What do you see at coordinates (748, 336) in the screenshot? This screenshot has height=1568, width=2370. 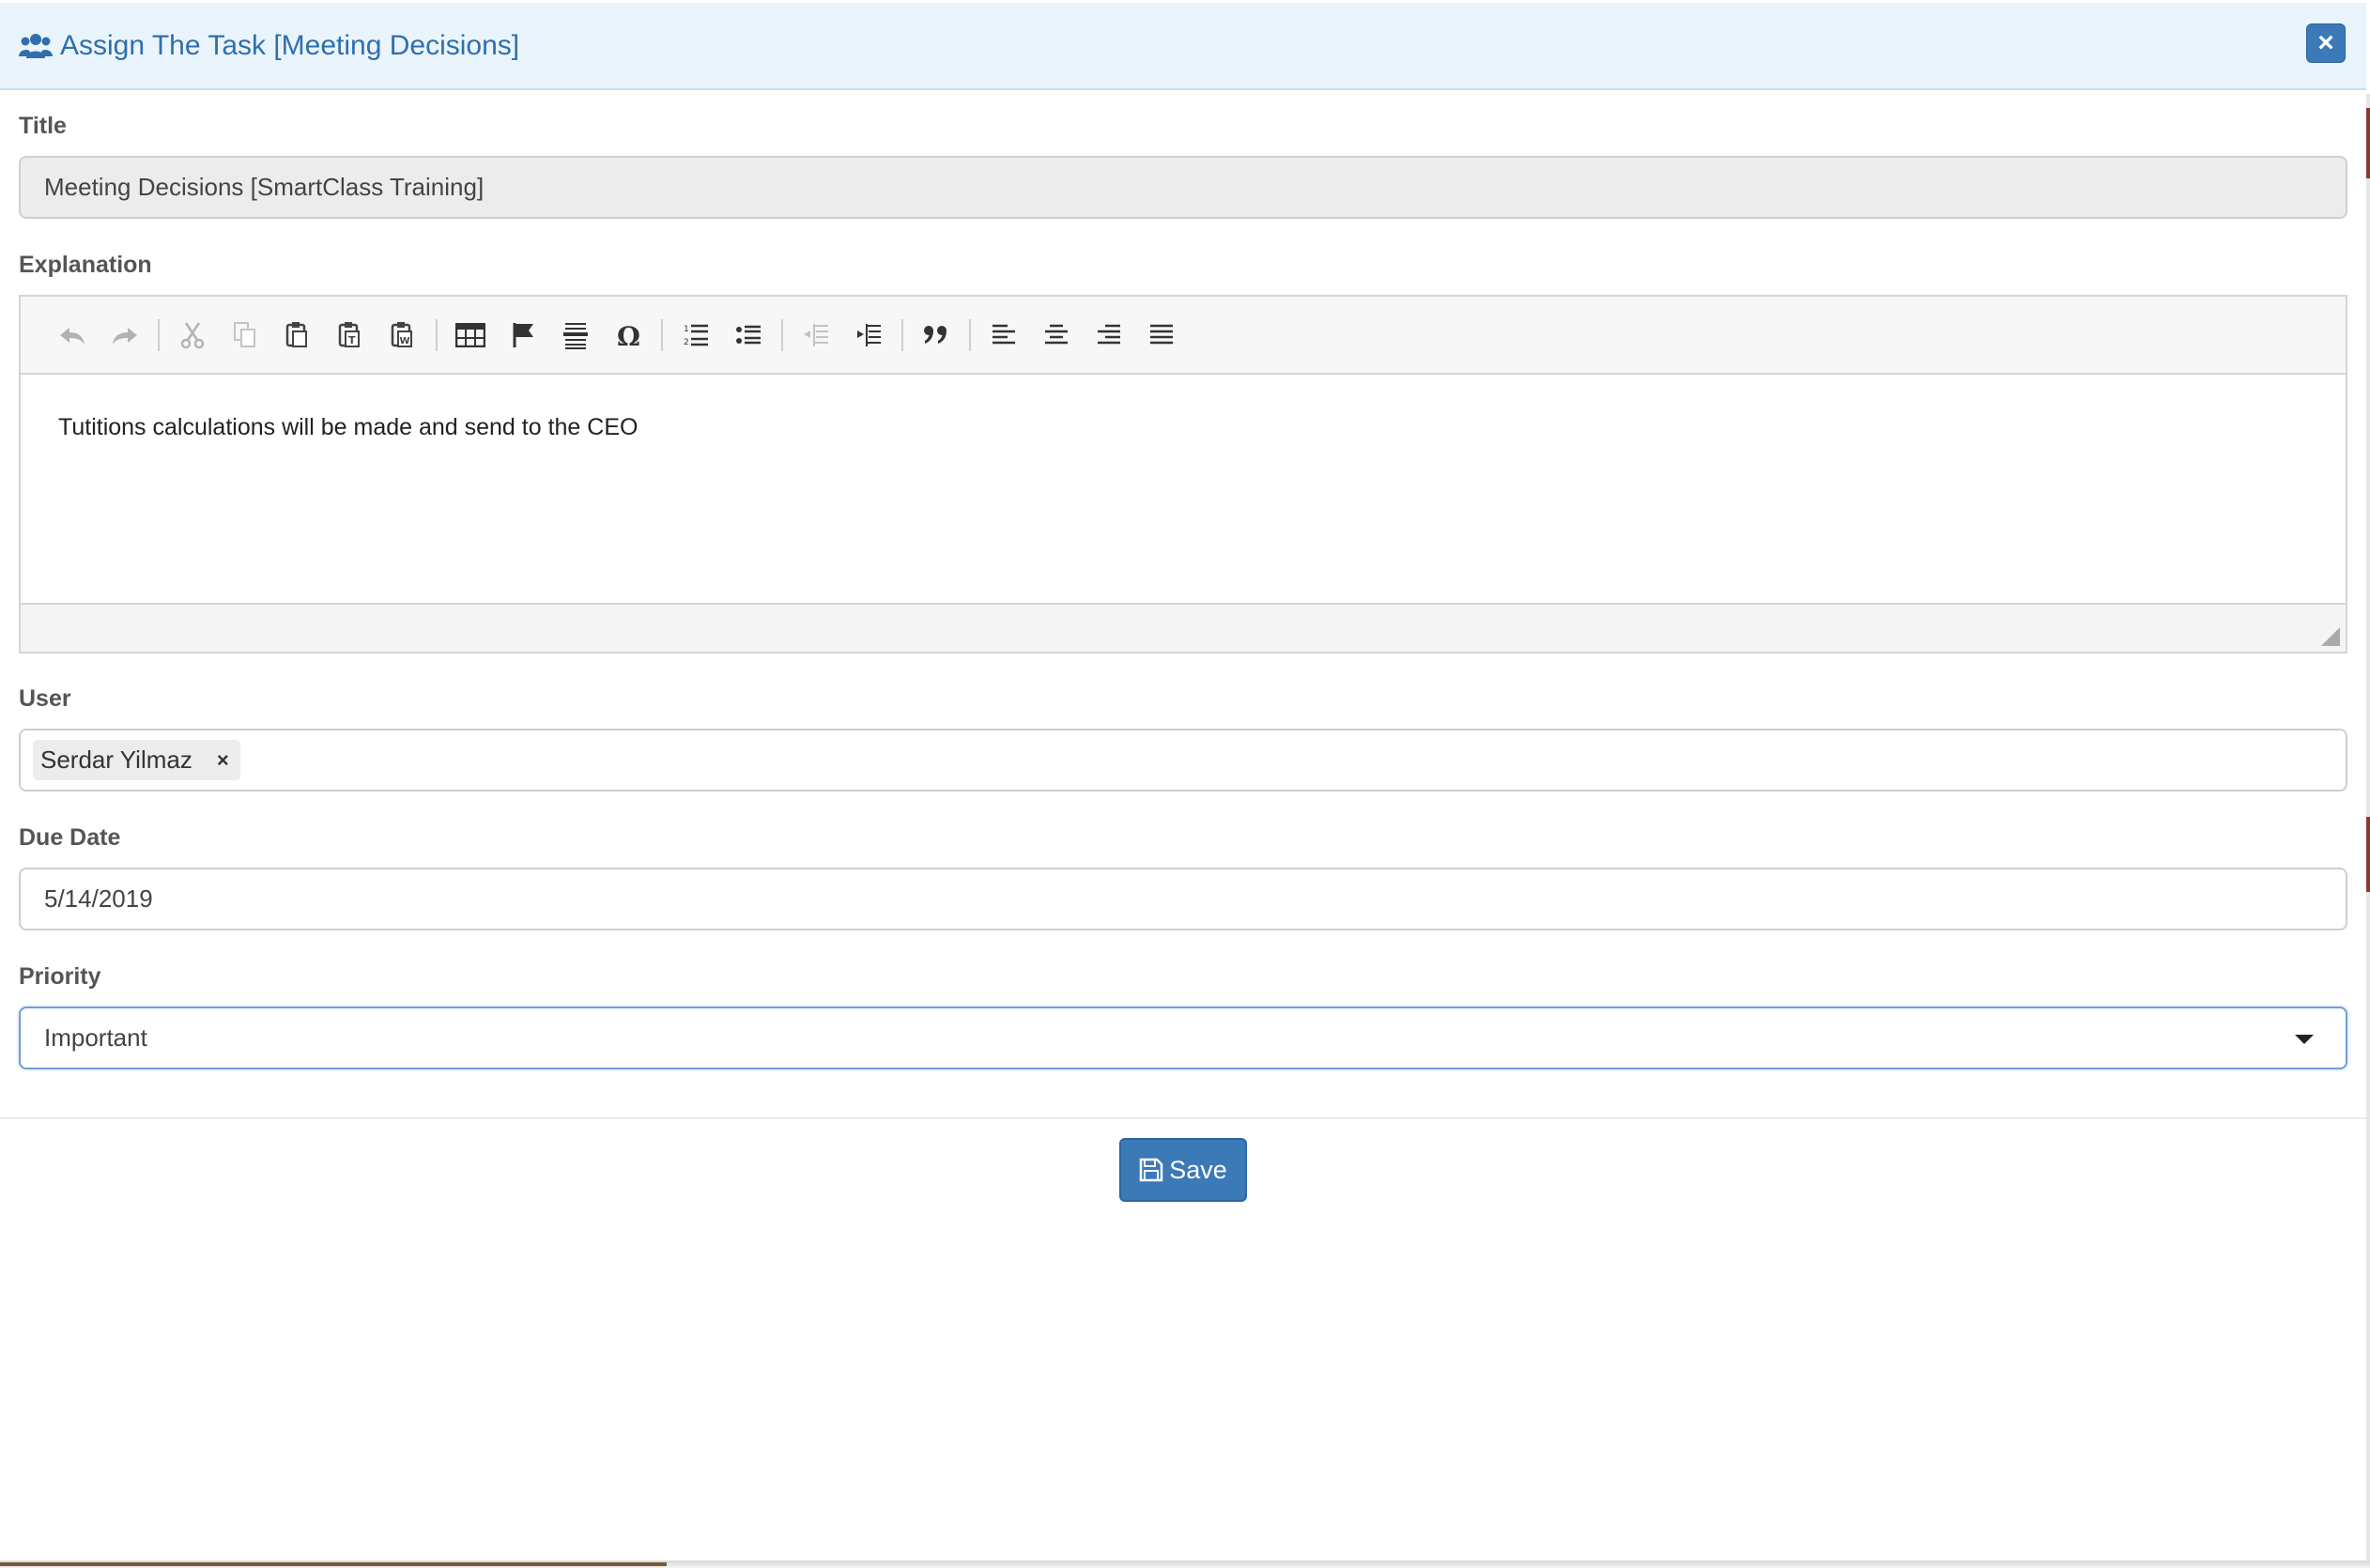 I see `bulleted-list-icon` at bounding box center [748, 336].